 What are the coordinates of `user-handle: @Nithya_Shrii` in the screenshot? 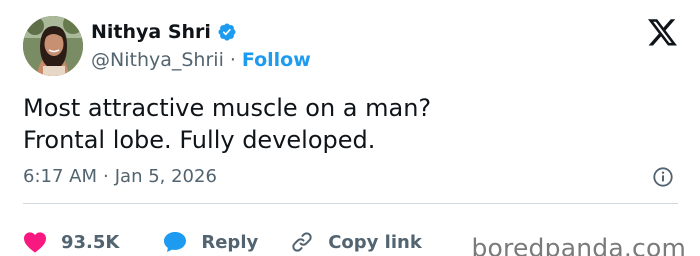 It's located at (157, 60).